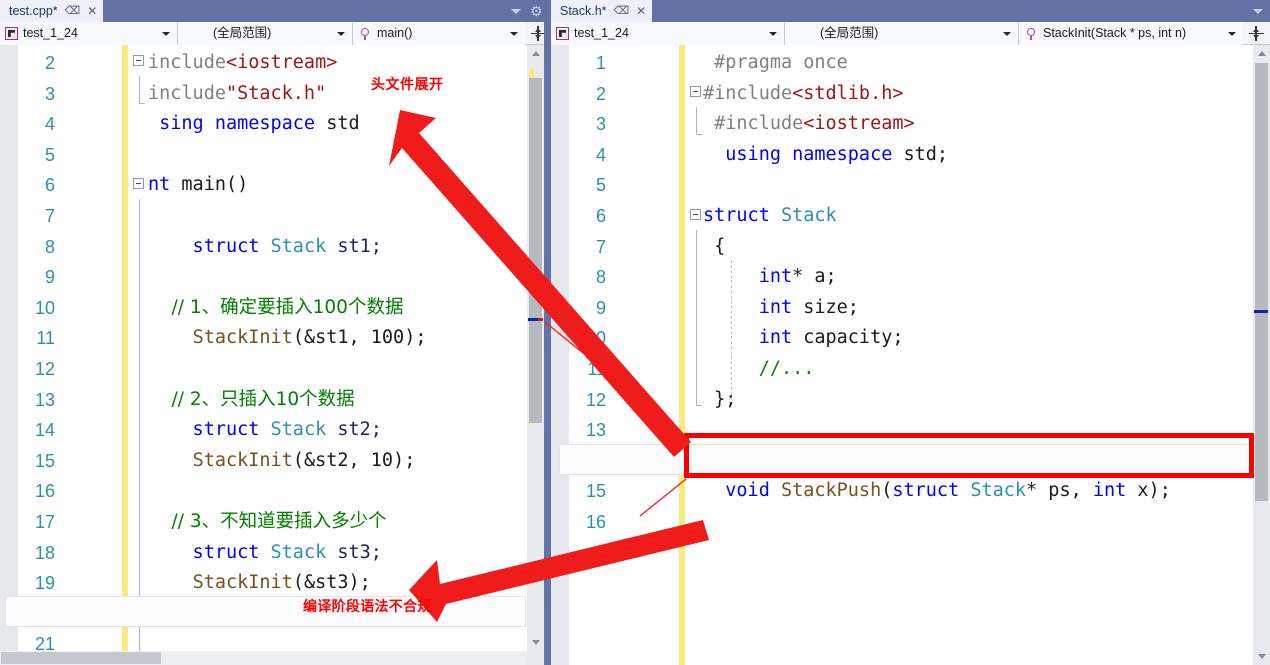 This screenshot has height=665, width=1270. Describe the element at coordinates (906, 459) in the screenshot. I see `current-line-highlight-right` at that location.